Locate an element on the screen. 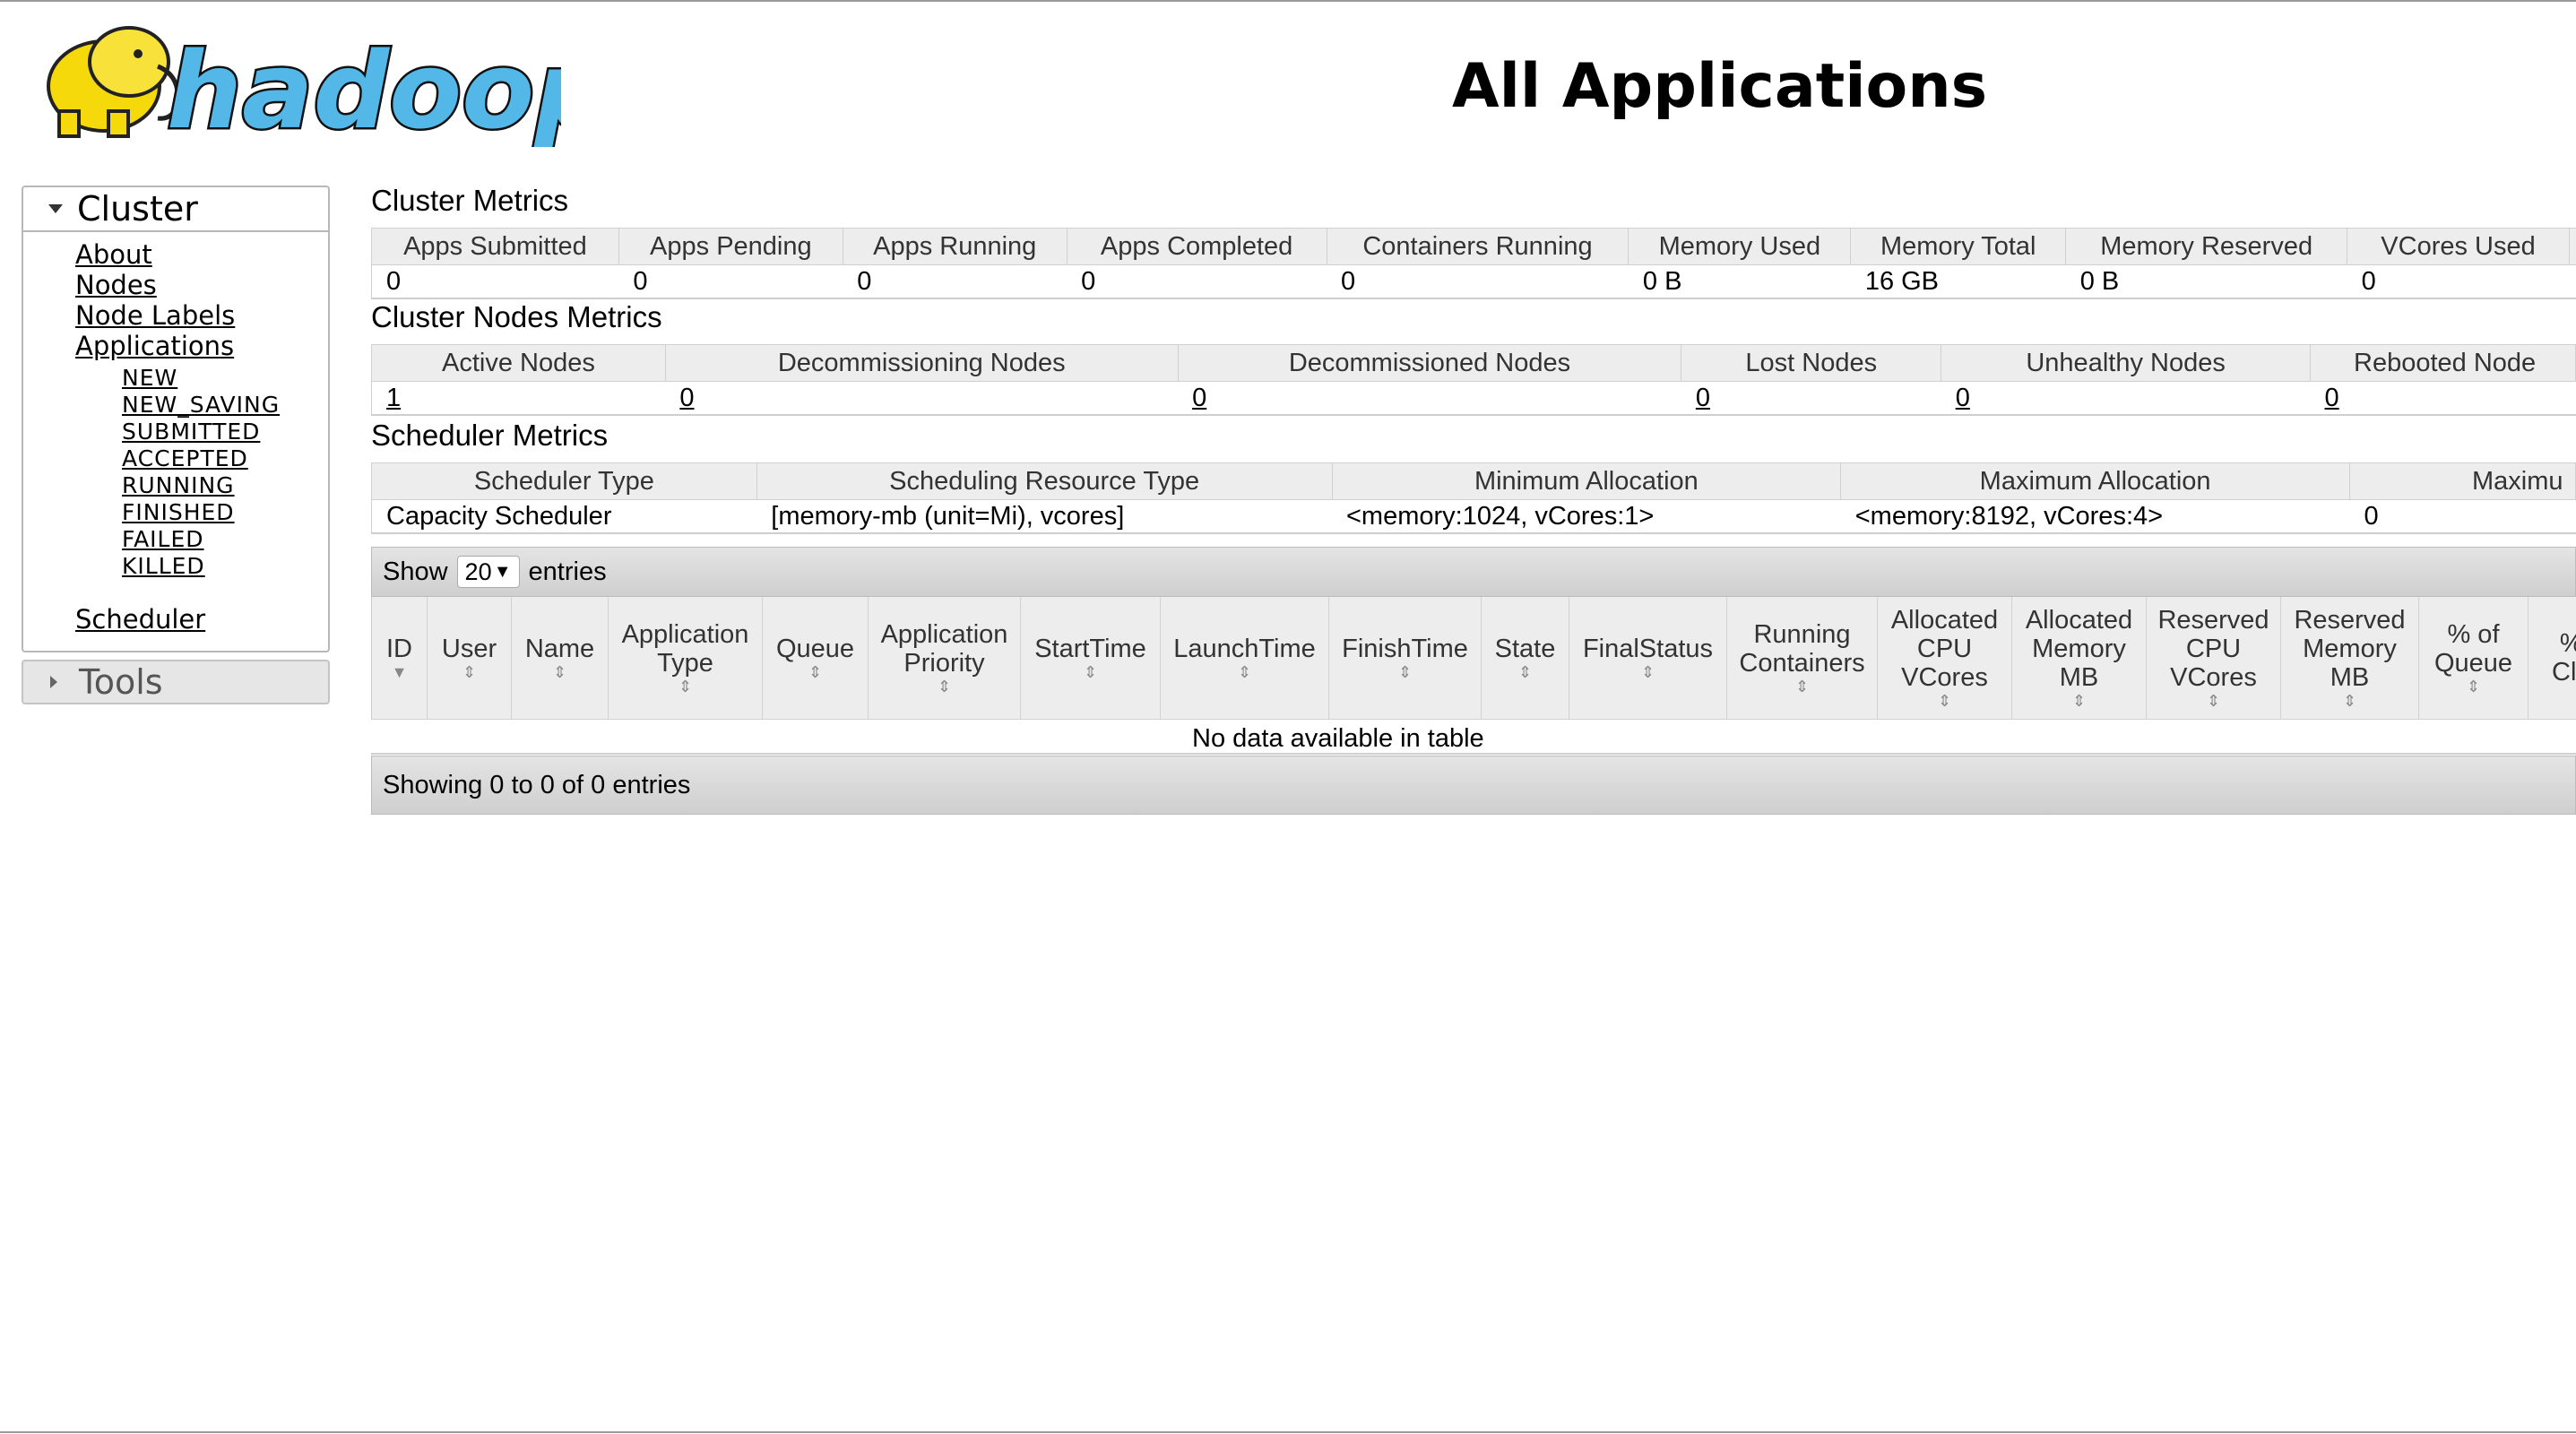 The image size is (2576, 1434). nodes-metric-header: Rebooted Node is located at coordinates (2443, 363).